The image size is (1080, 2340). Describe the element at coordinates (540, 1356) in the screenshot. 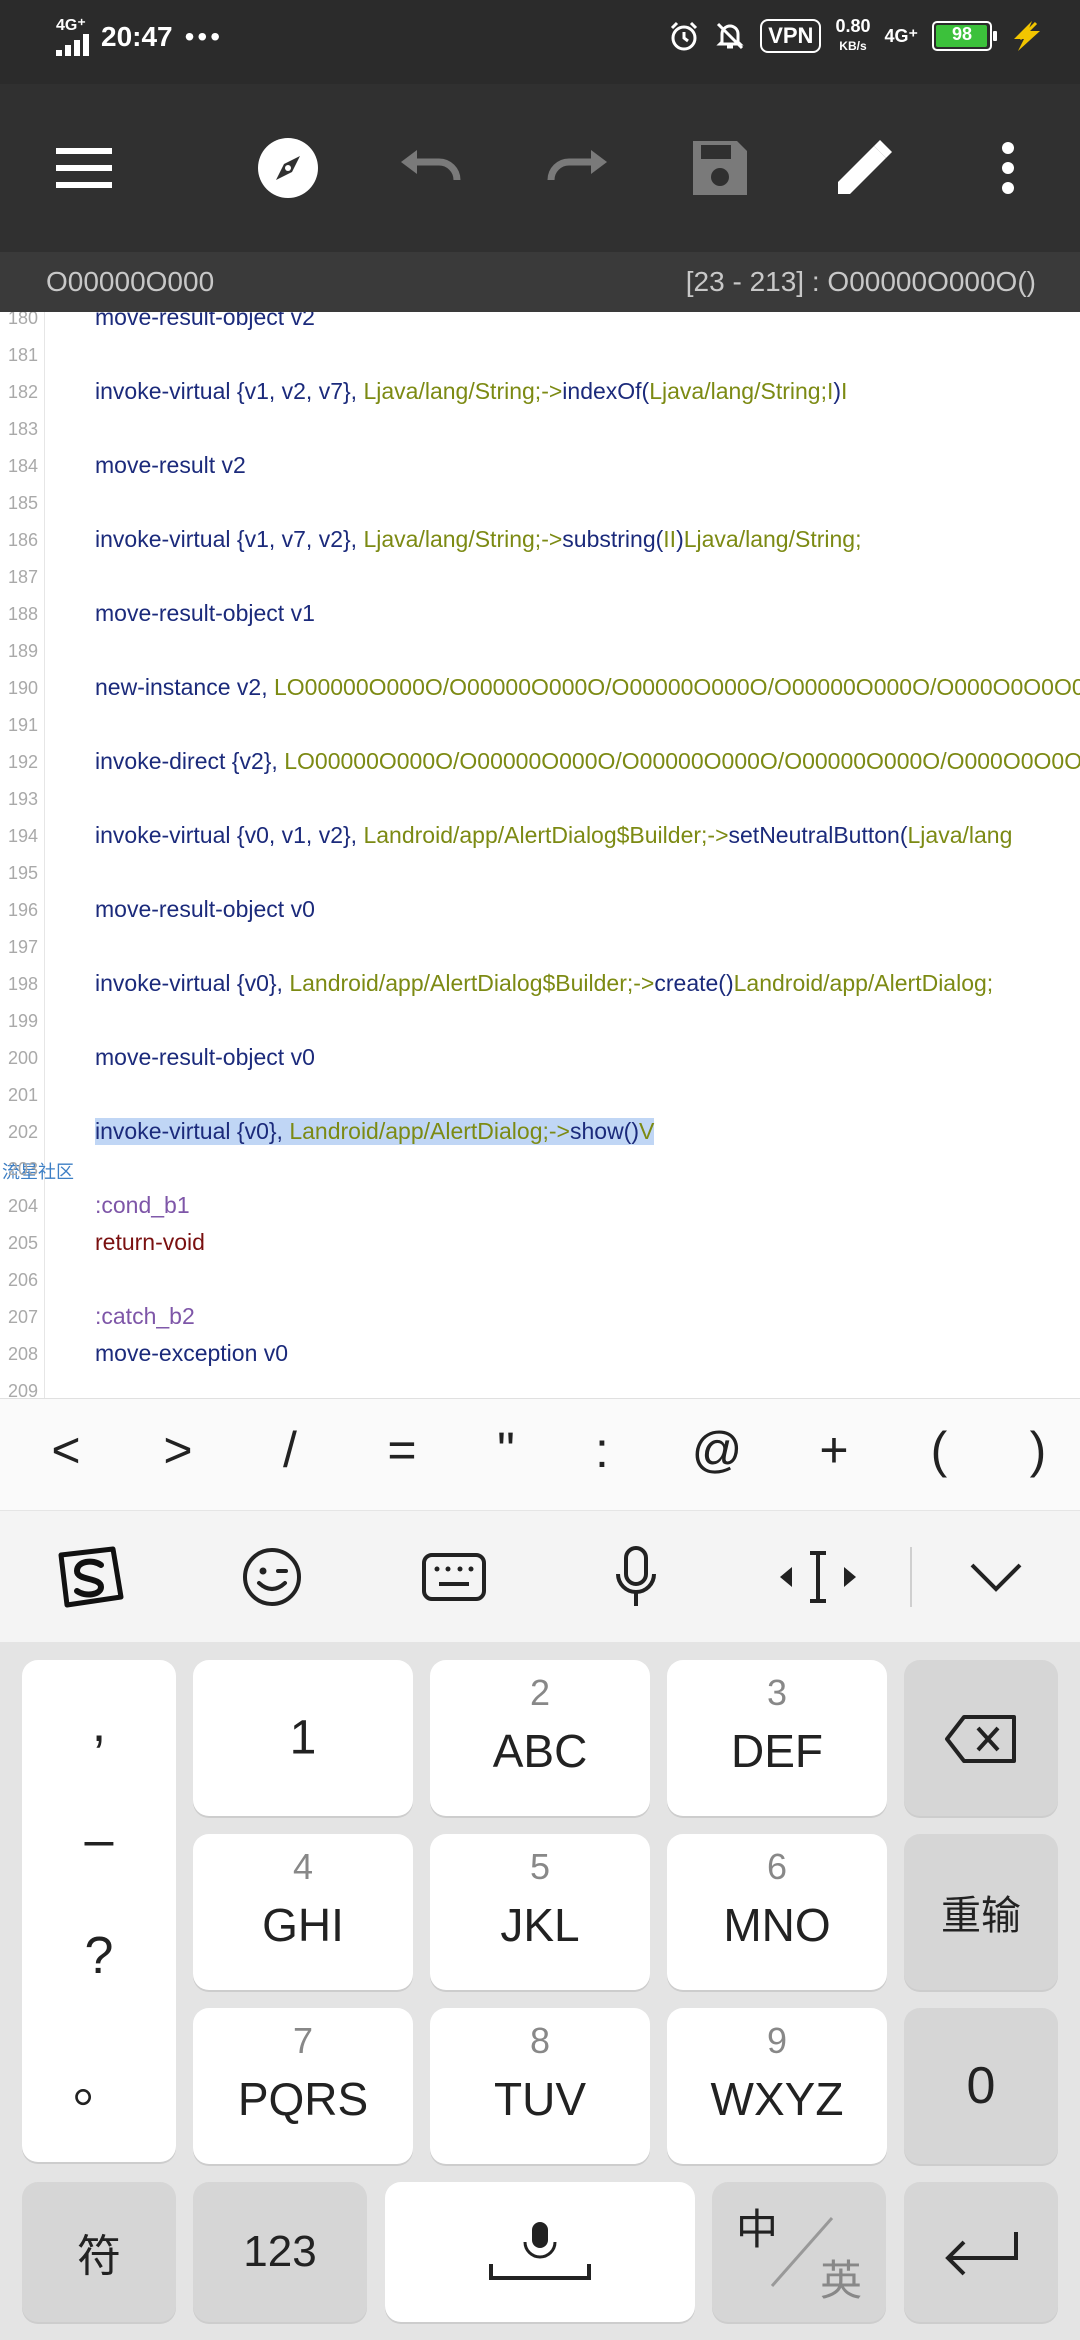

I see `code-line: 208 move-exception v0` at that location.